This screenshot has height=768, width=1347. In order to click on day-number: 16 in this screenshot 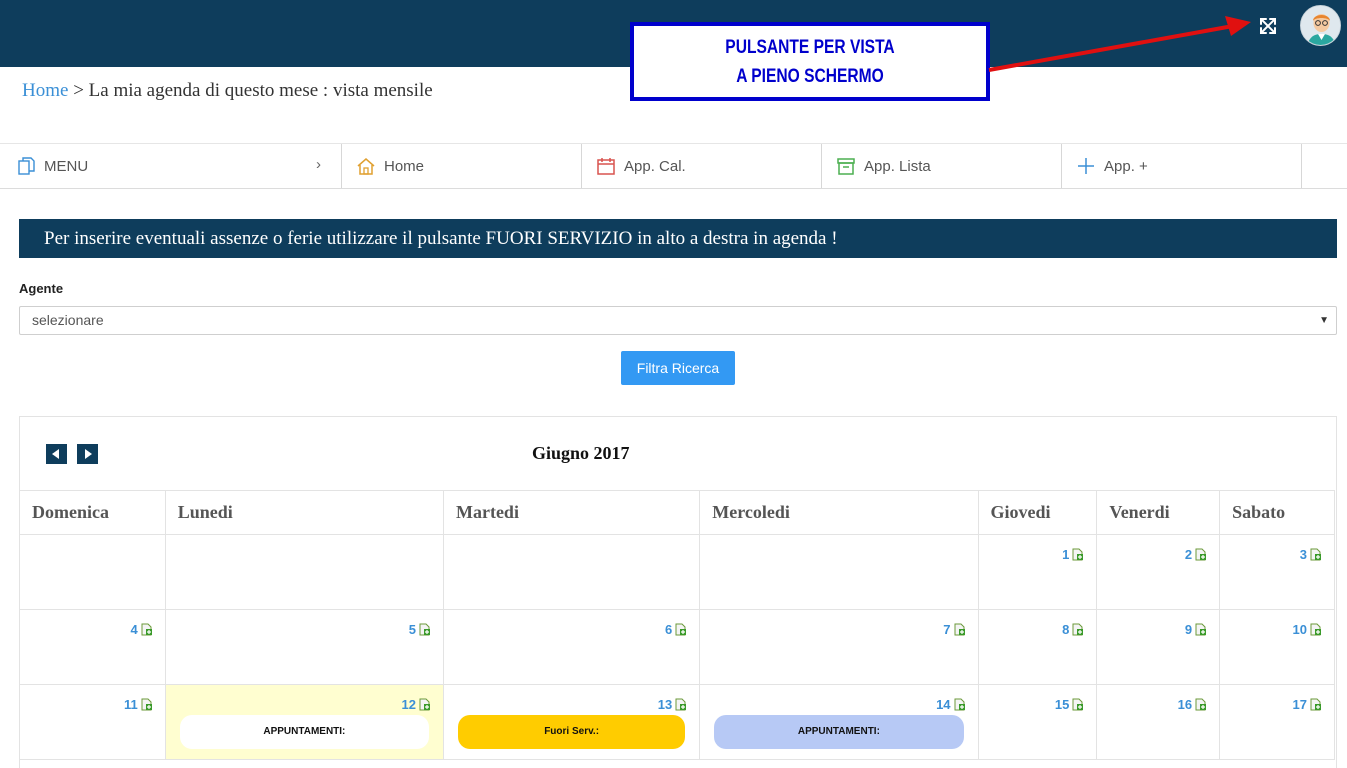, I will do `click(1192, 704)`.